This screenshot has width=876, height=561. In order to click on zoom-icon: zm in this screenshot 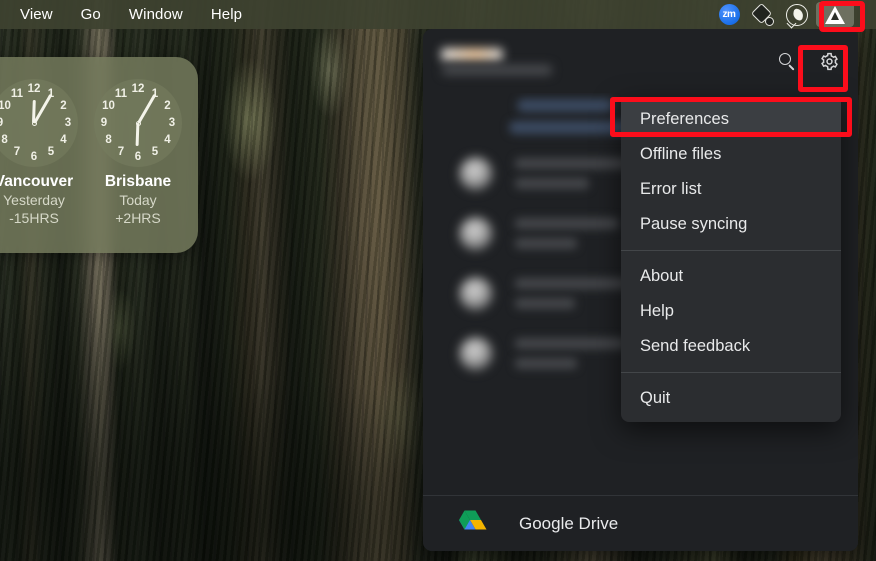, I will do `click(729, 14)`.